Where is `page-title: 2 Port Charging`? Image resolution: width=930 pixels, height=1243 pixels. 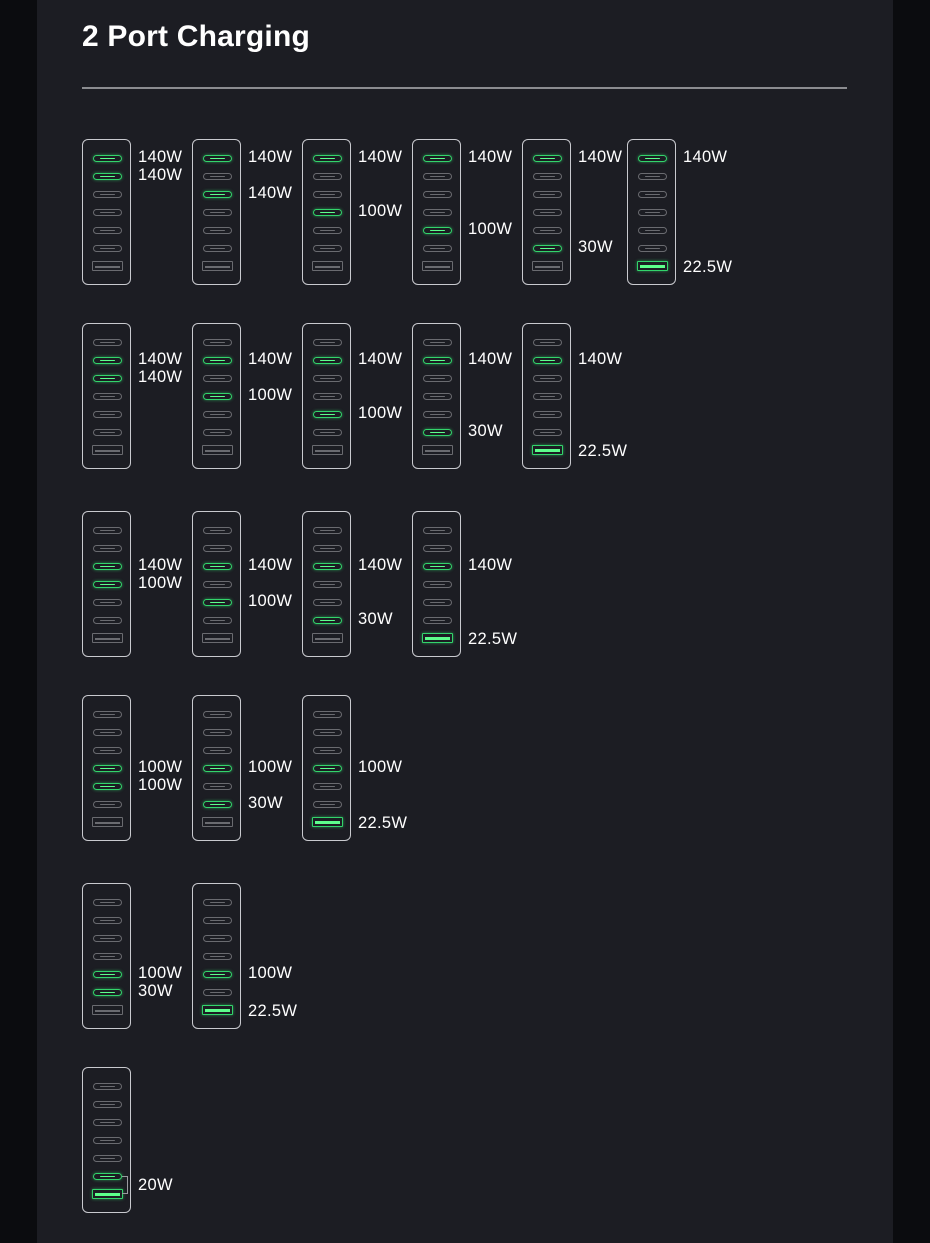 page-title: 2 Port Charging is located at coordinates (196, 36).